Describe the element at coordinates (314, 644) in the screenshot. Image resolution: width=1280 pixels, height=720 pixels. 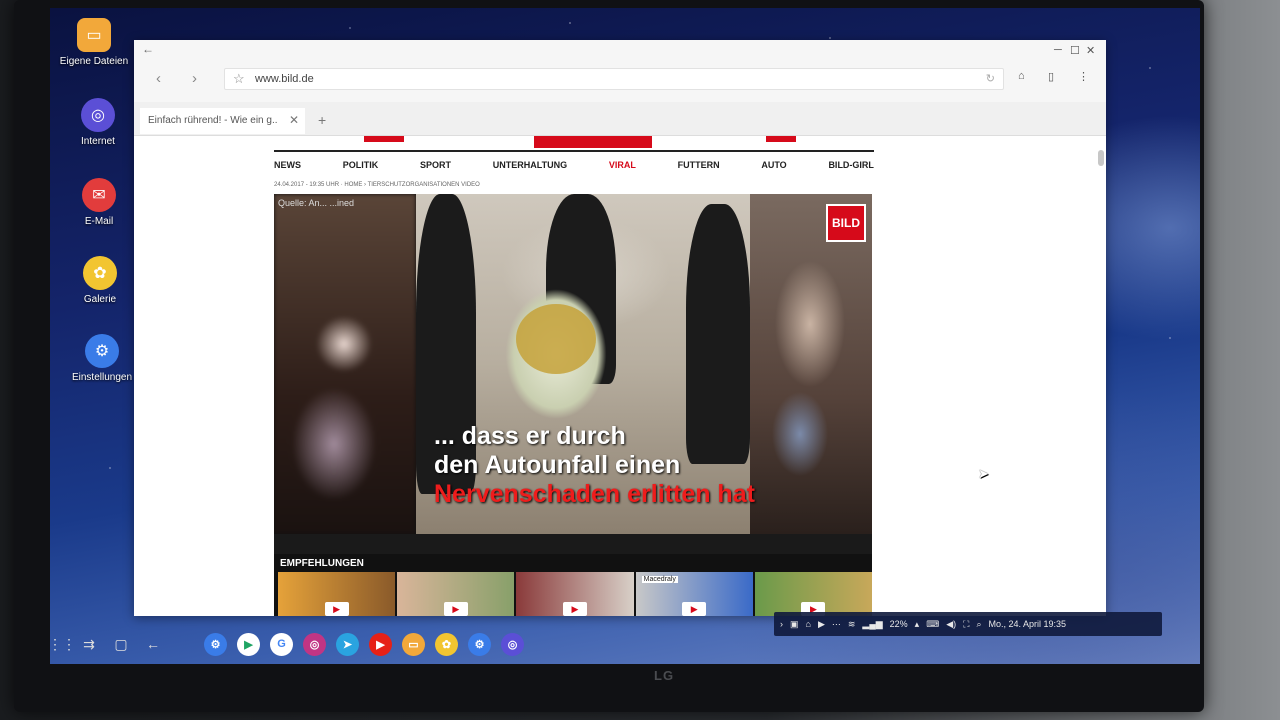
I see `instagram-icon: ◎` at that location.